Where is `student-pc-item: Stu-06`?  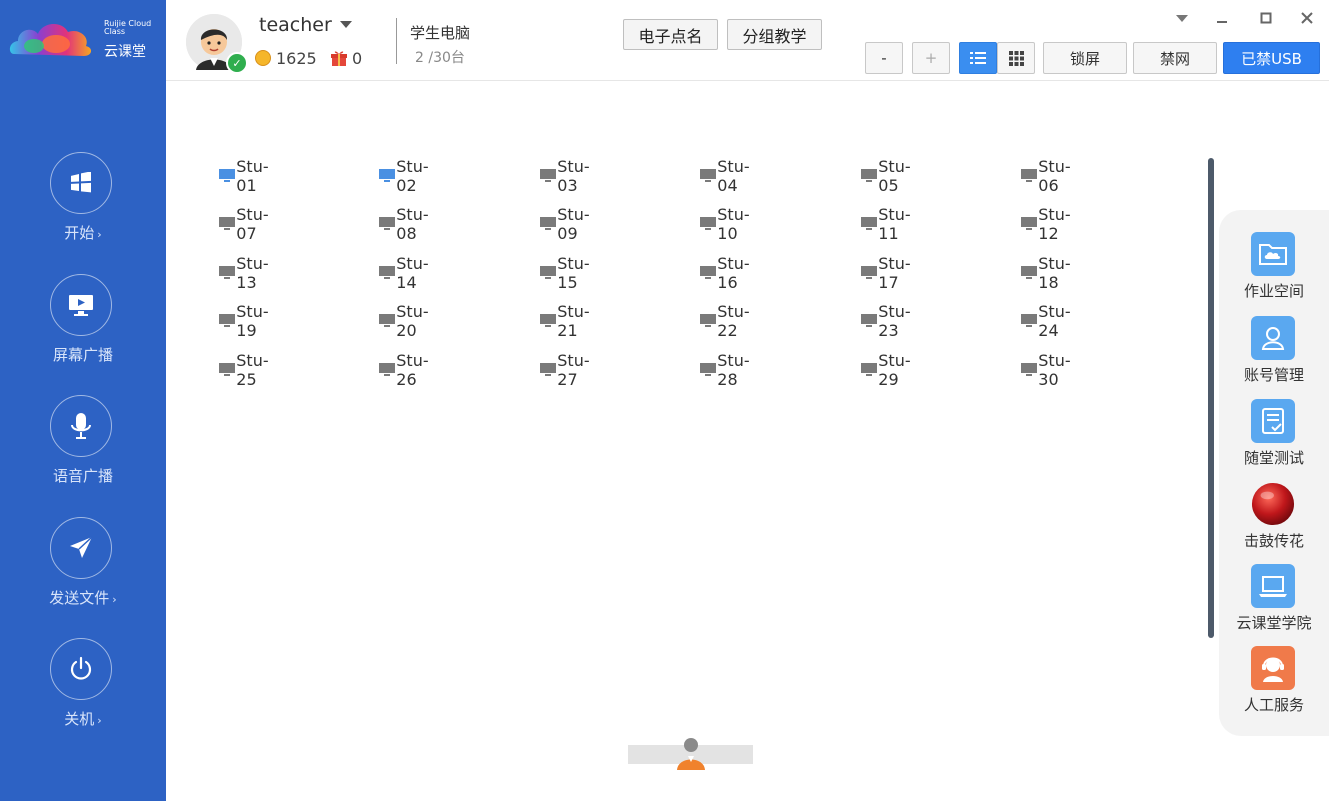
student-pc-item: Stu-06 is located at coordinates (1048, 176).